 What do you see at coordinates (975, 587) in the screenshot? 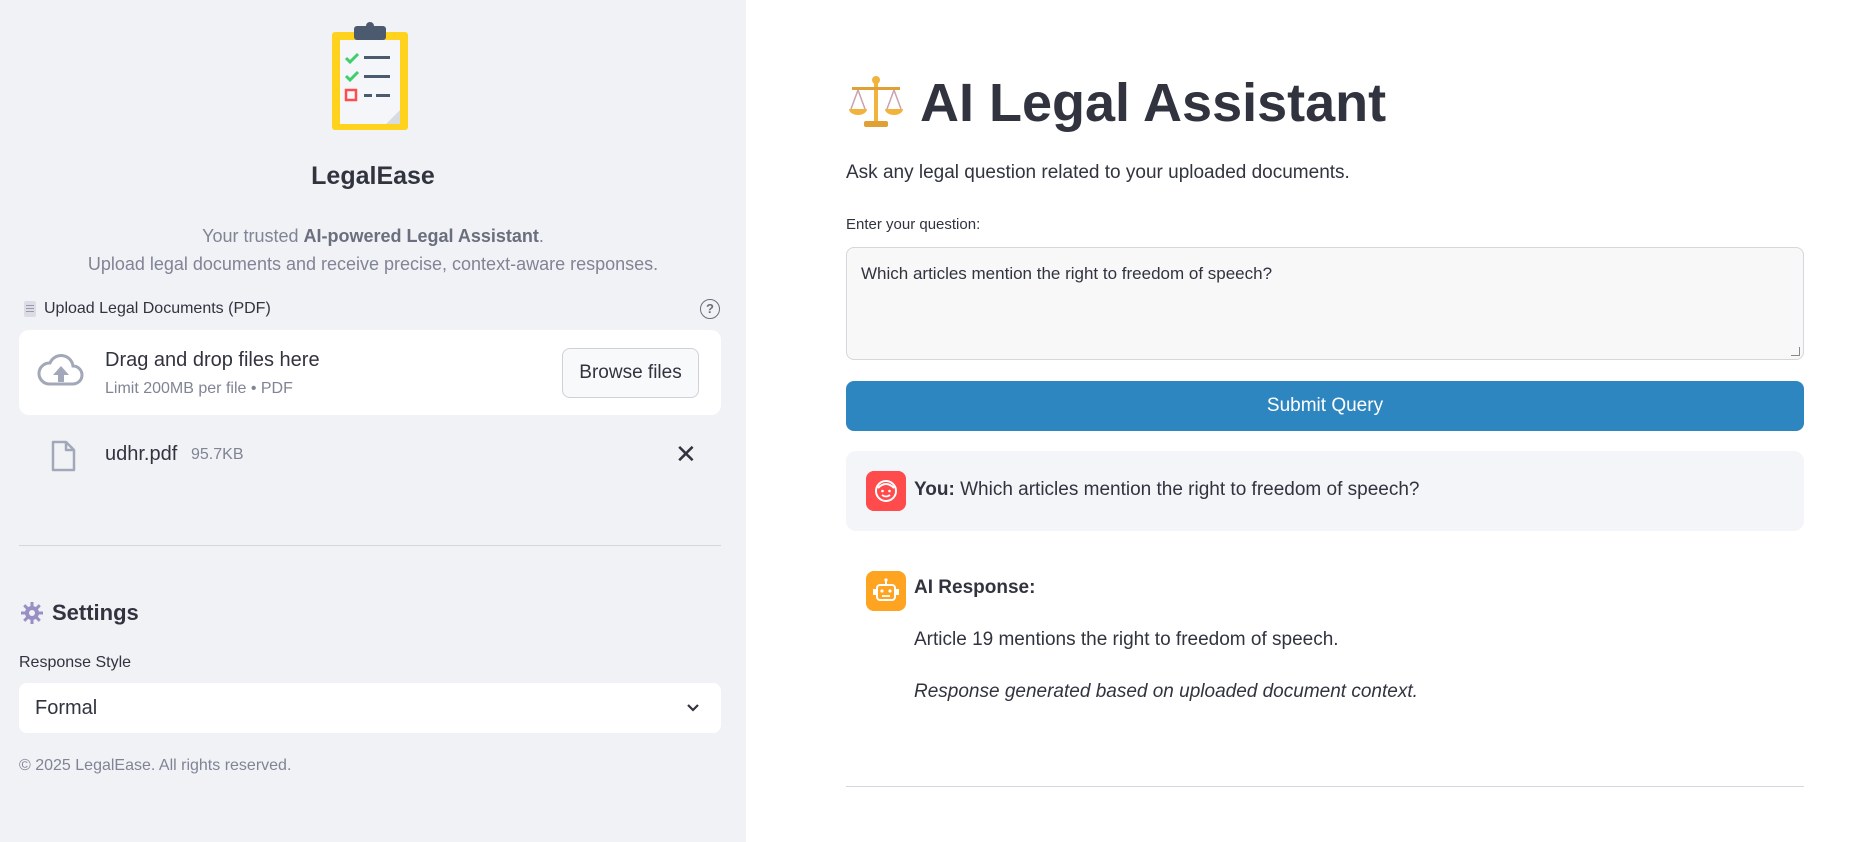
I see `ai-response-heading: AI Response:` at bounding box center [975, 587].